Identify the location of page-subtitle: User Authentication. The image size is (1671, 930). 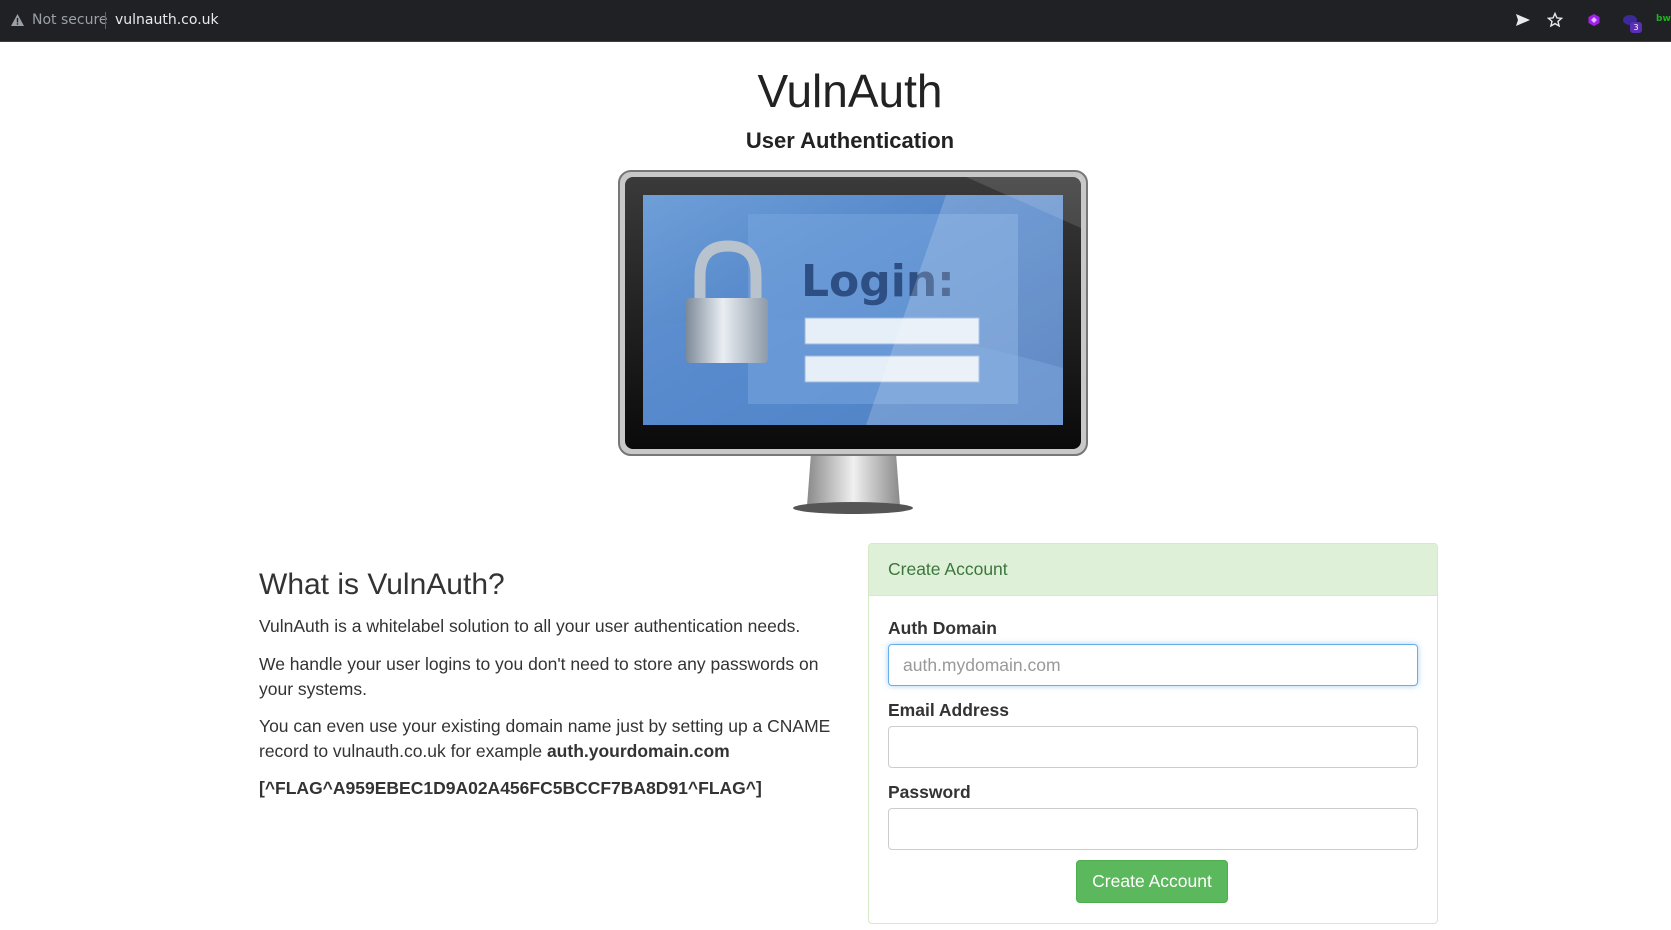
(850, 140).